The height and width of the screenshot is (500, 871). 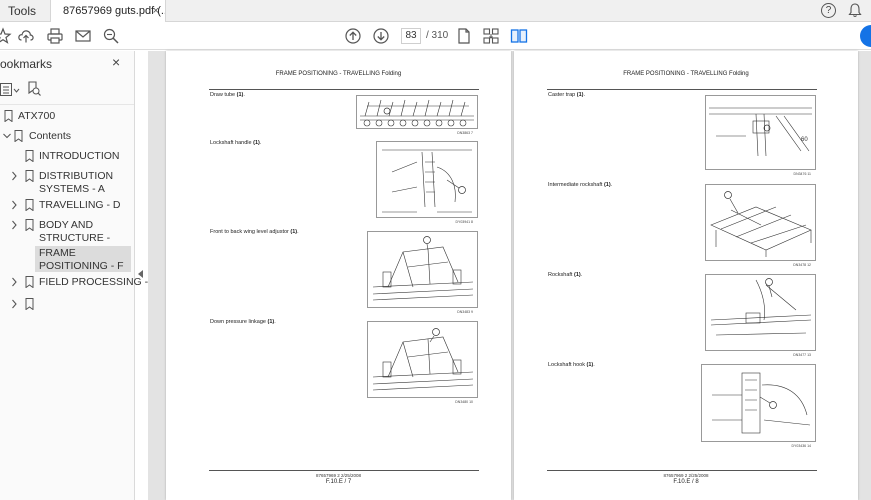 I want to click on collapse-panel-icon, so click(x=141, y=274).